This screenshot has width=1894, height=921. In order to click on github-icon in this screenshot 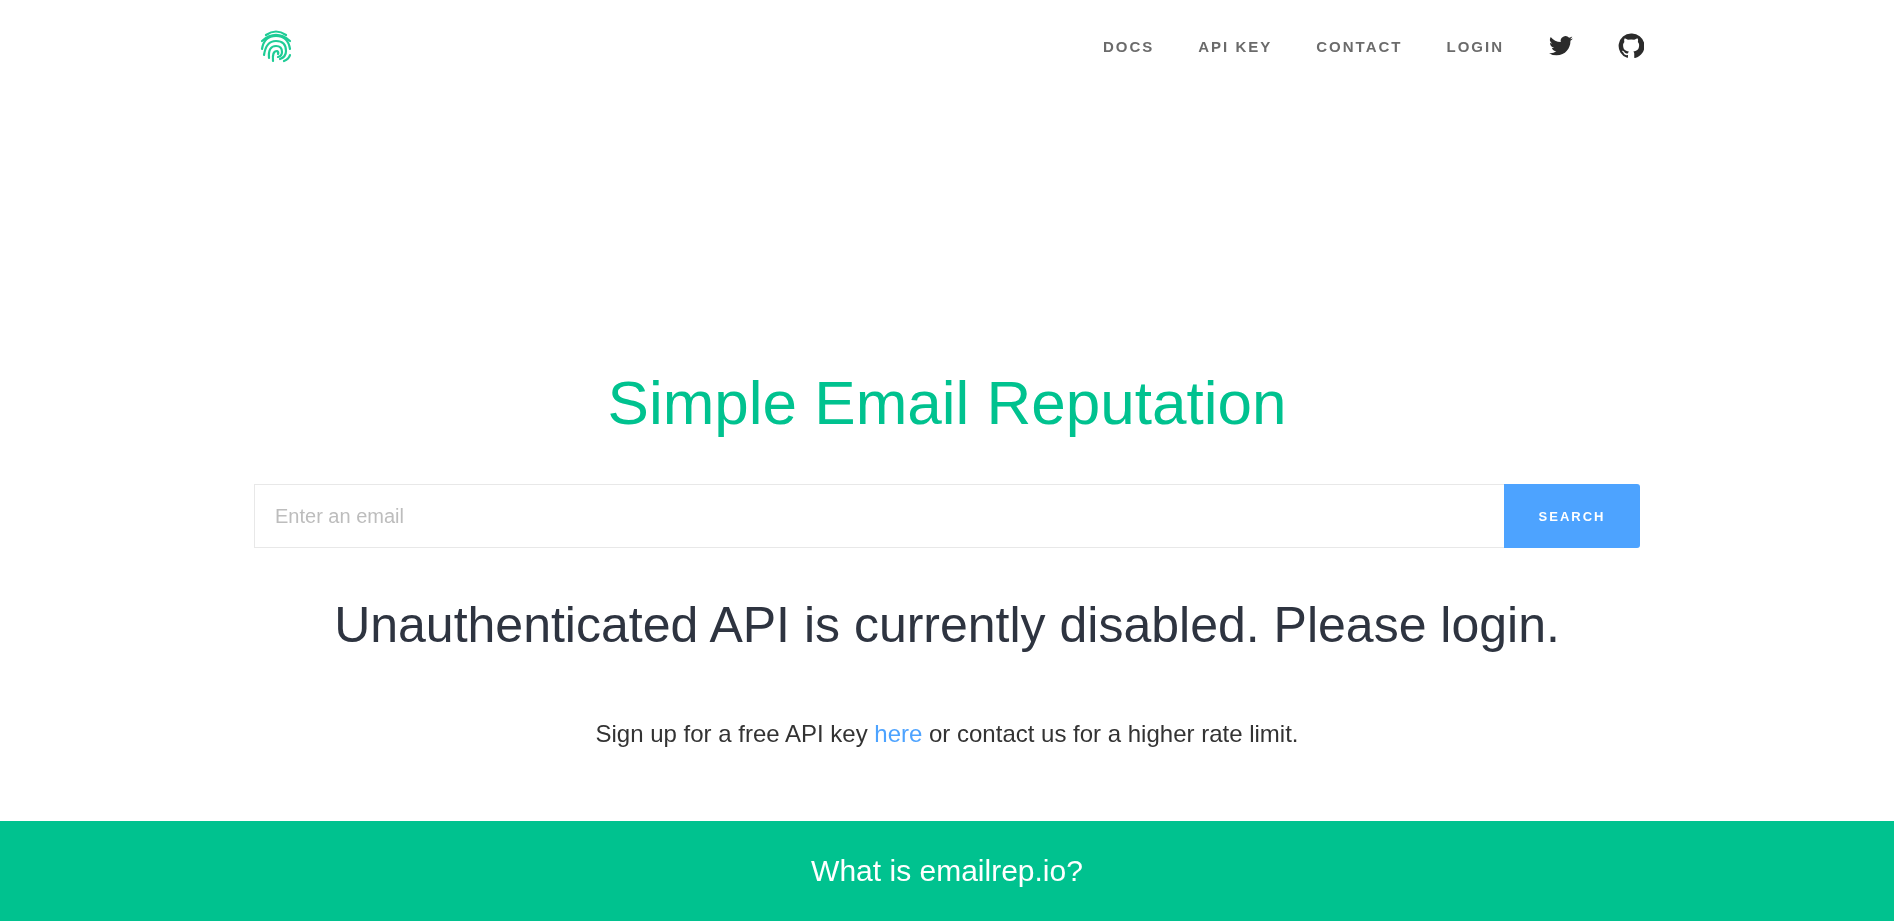, I will do `click(1631, 46)`.